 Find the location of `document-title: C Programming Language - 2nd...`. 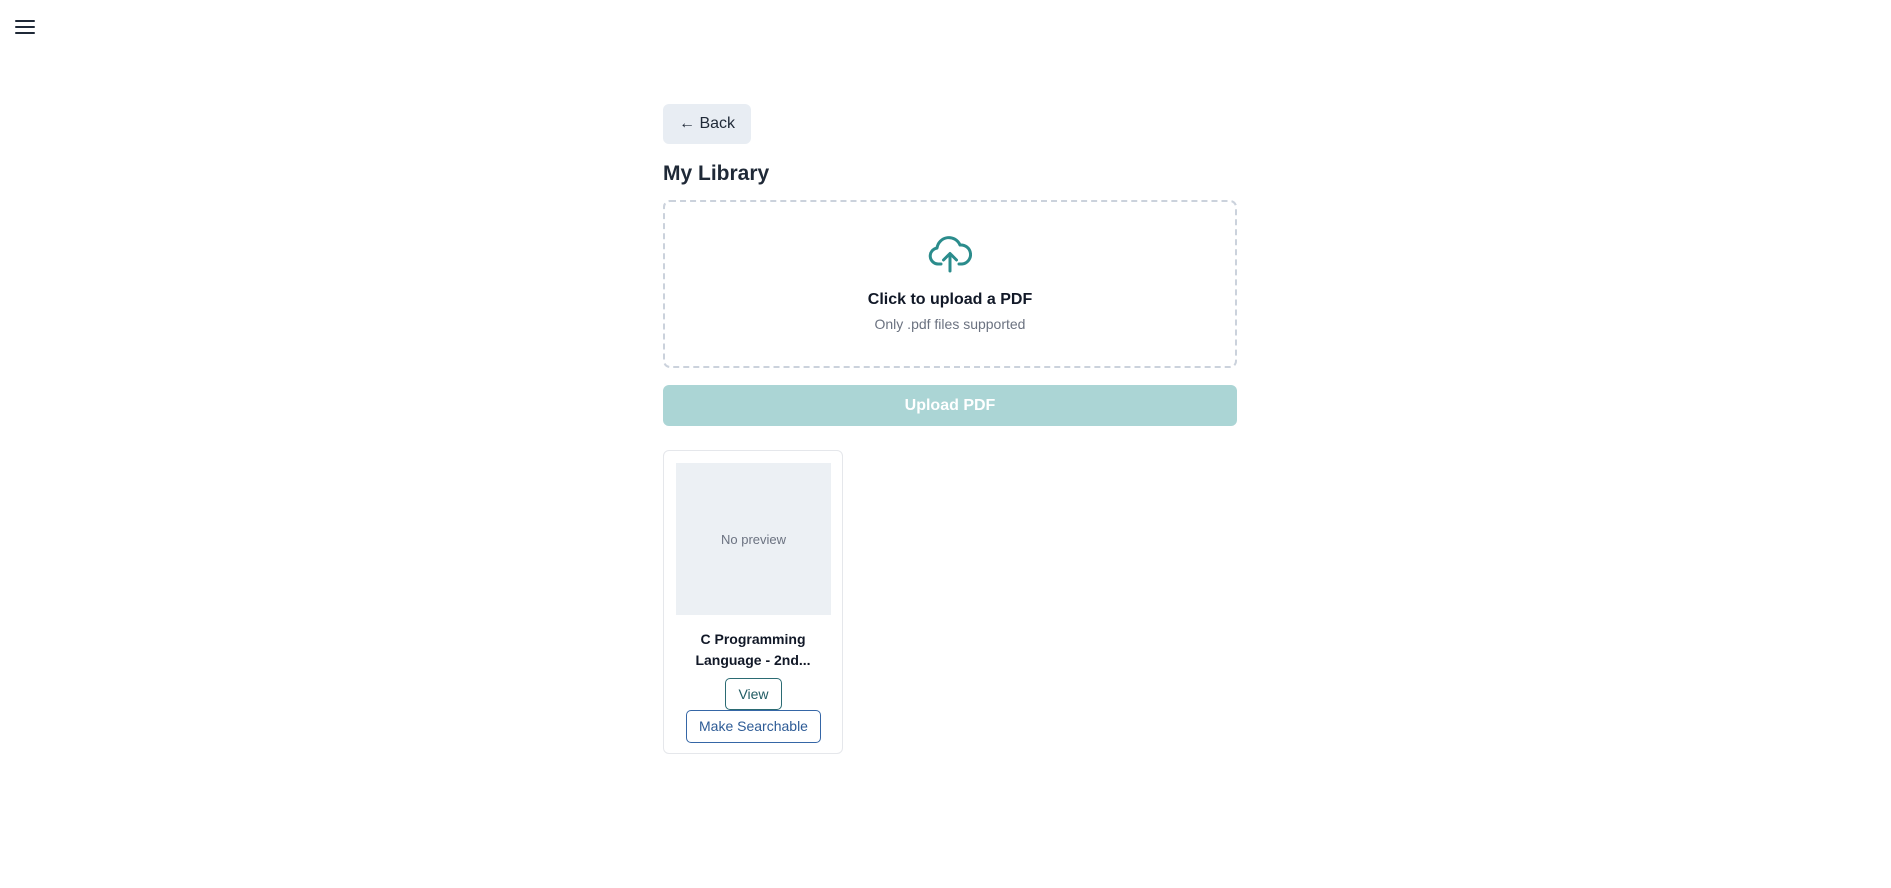

document-title: C Programming Language - 2nd... is located at coordinates (753, 649).